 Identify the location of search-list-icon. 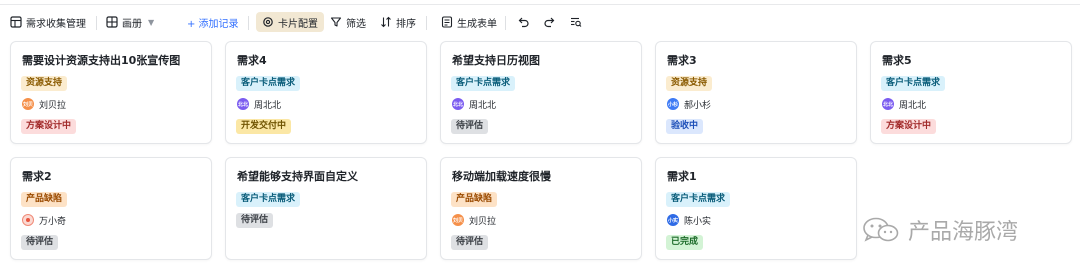
(576, 22).